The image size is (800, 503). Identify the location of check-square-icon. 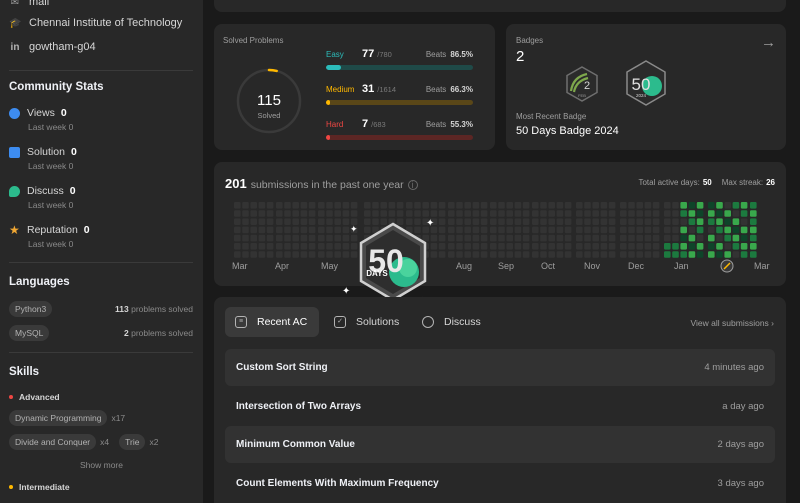
(14, 152).